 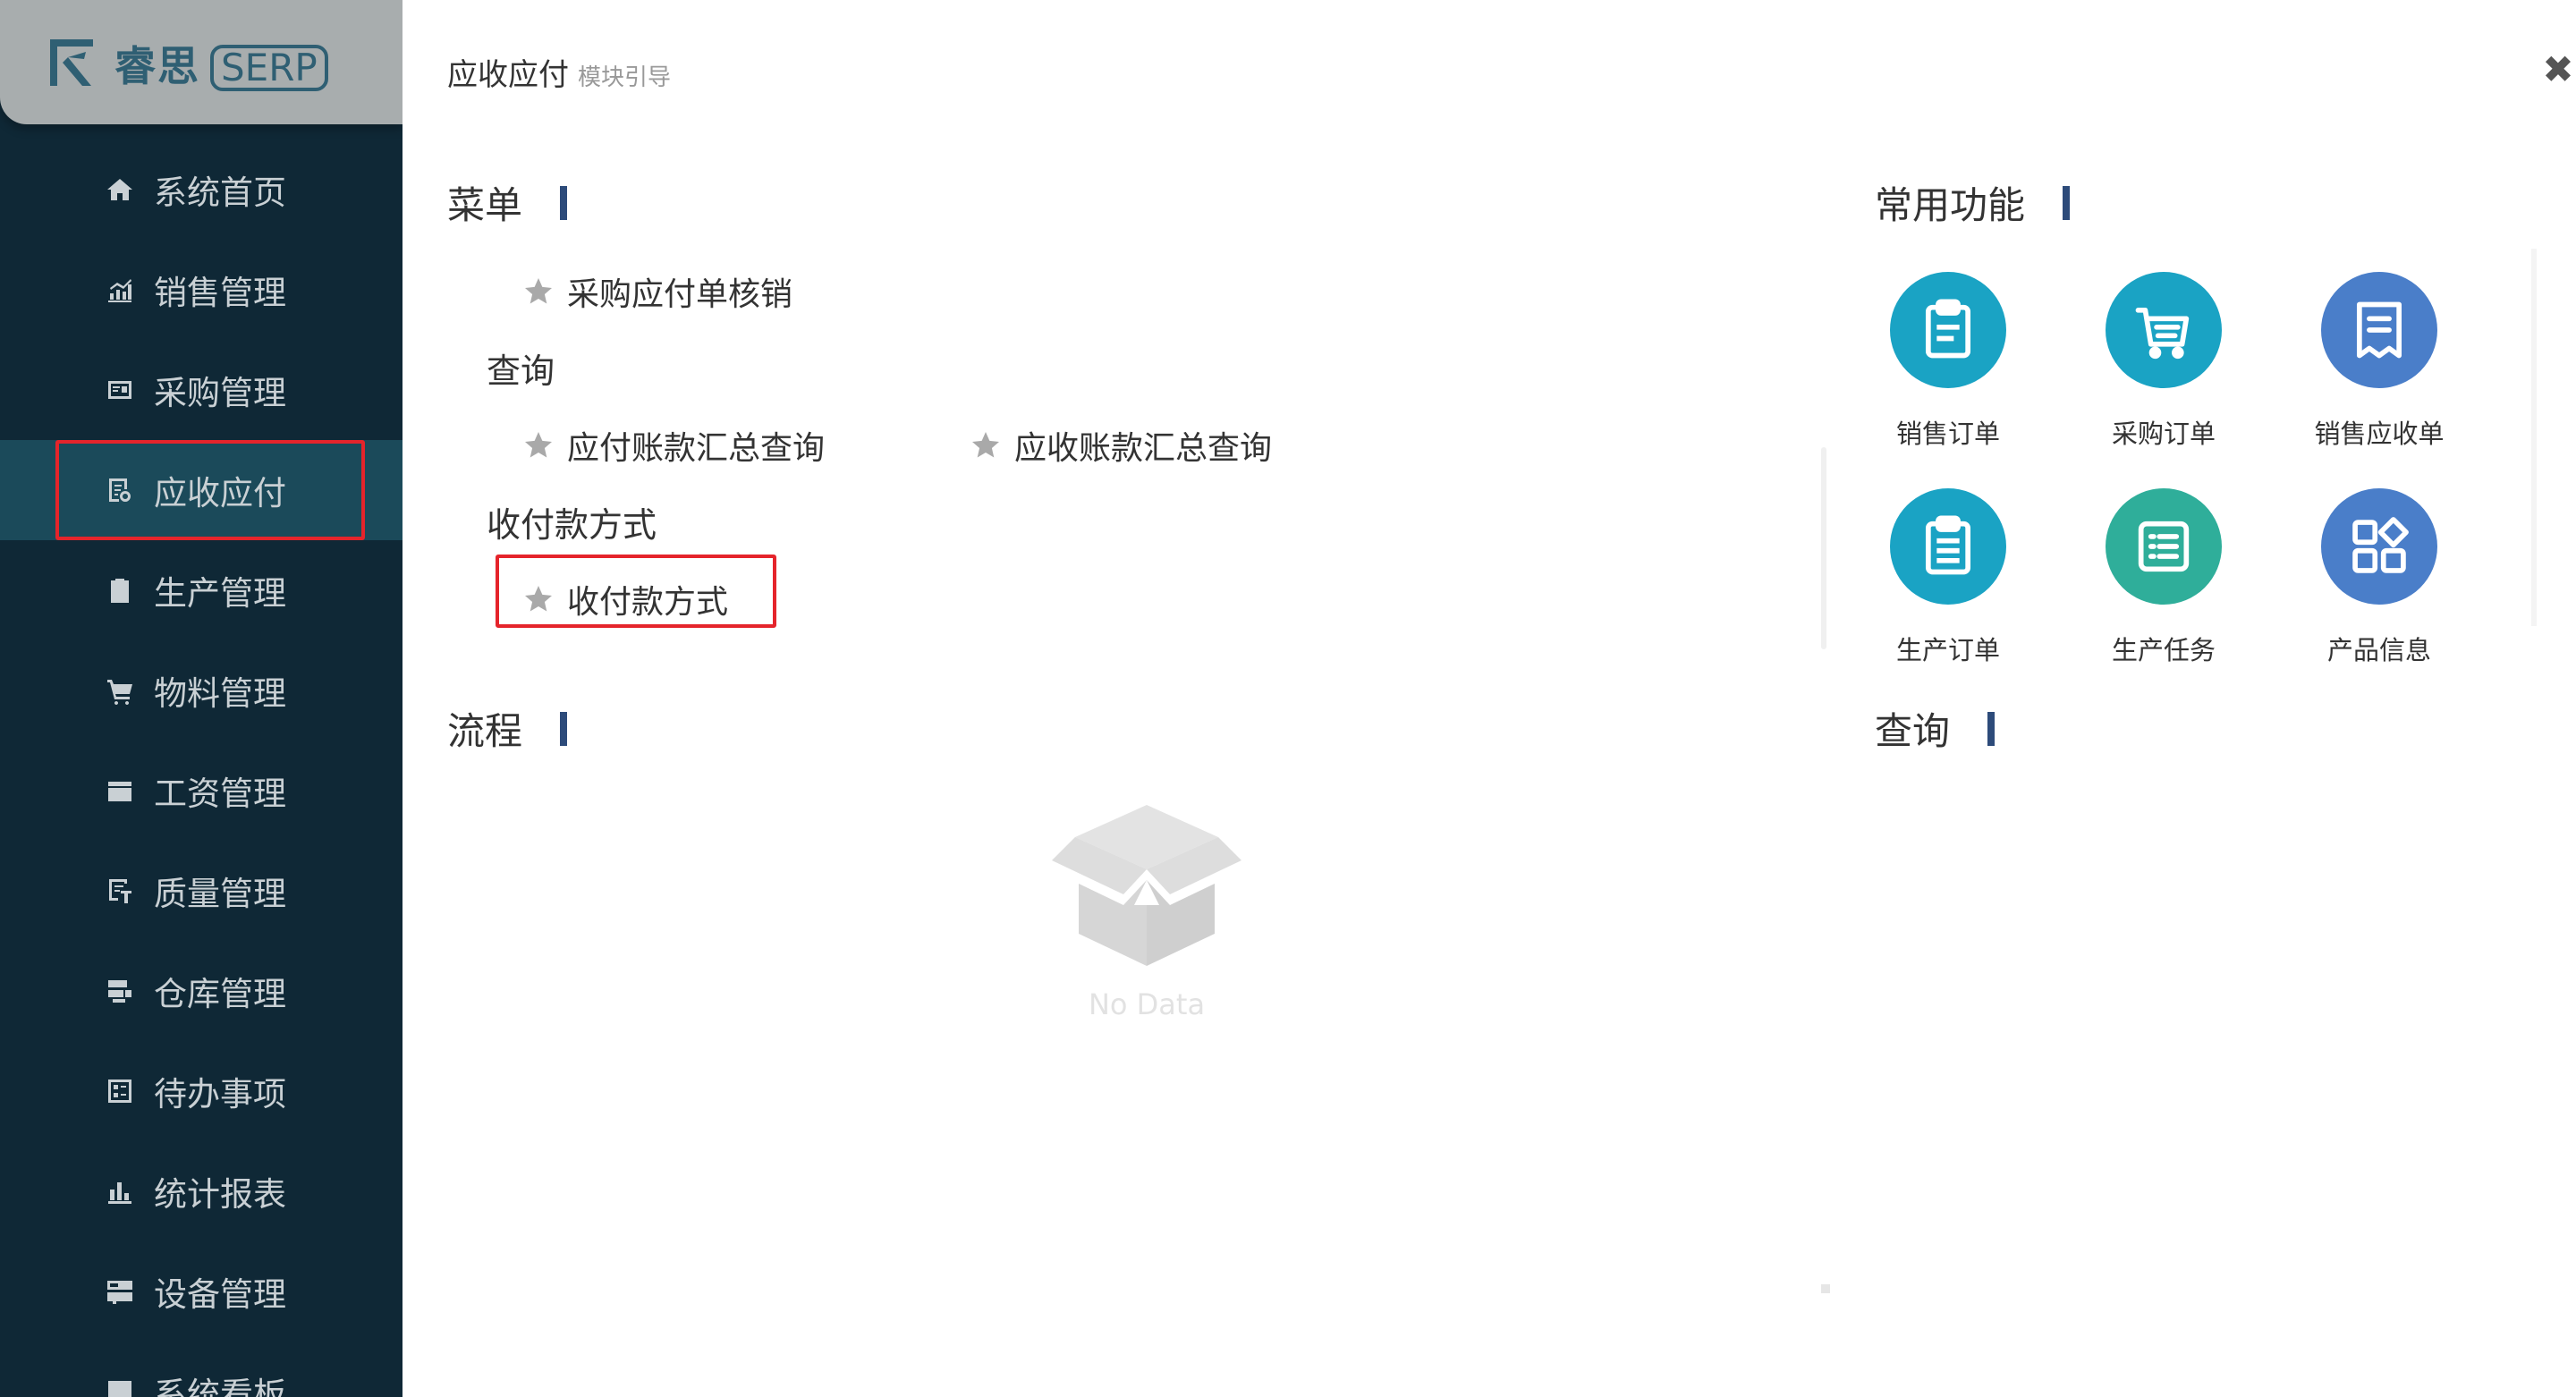 I want to click on bar-chart-icon, so click(x=119, y=1193).